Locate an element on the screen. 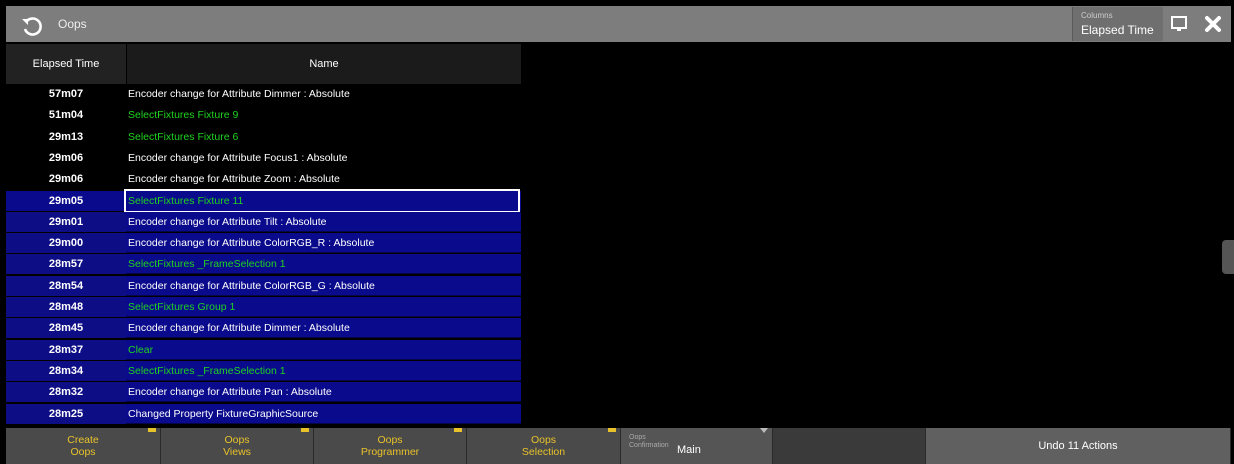  name-cell: Clear is located at coordinates (141, 349).